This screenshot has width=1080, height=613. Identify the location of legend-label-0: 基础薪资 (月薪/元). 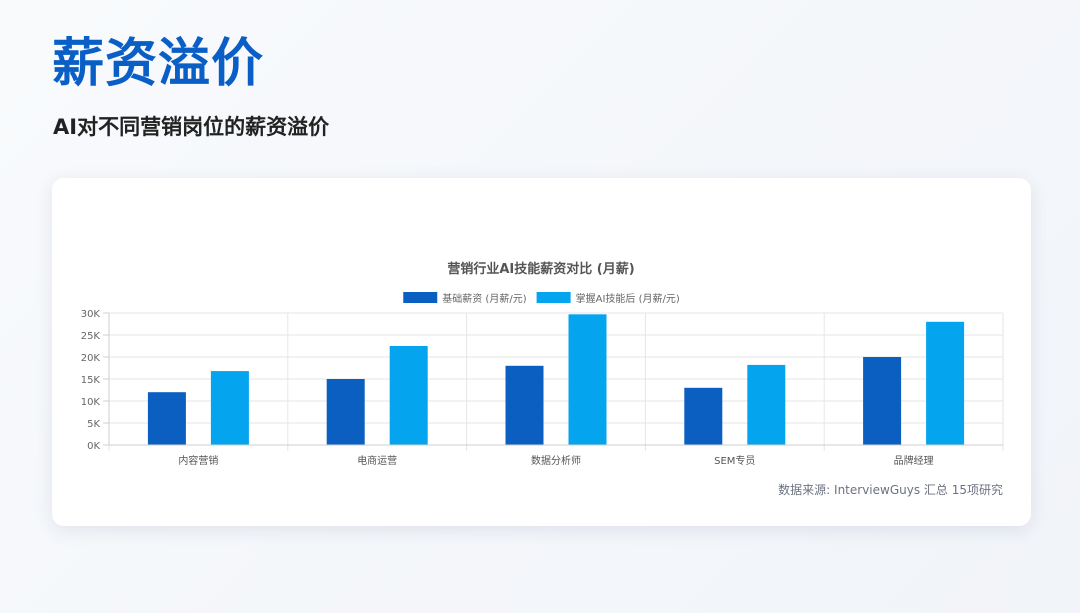
(484, 298).